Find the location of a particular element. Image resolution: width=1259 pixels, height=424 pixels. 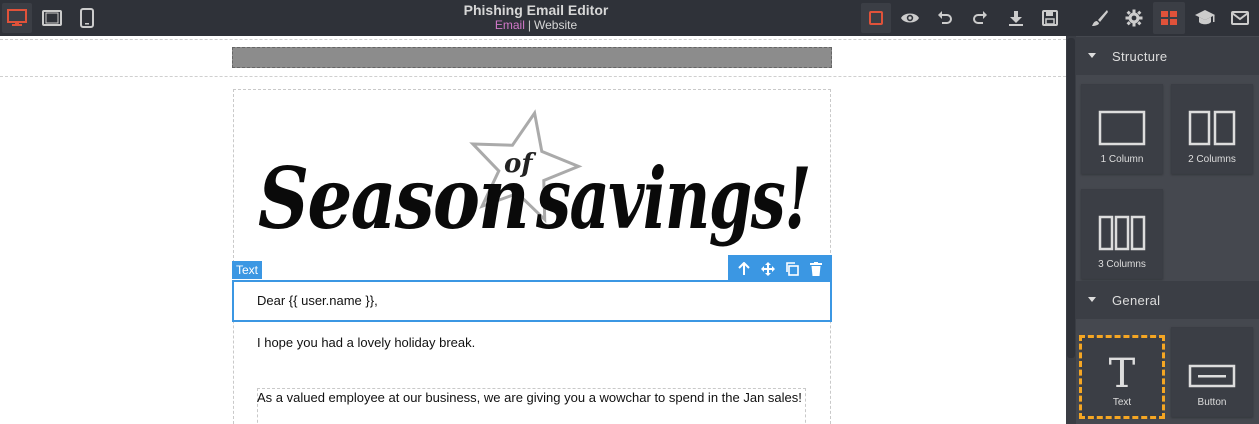

copy-icon is located at coordinates (792, 268).